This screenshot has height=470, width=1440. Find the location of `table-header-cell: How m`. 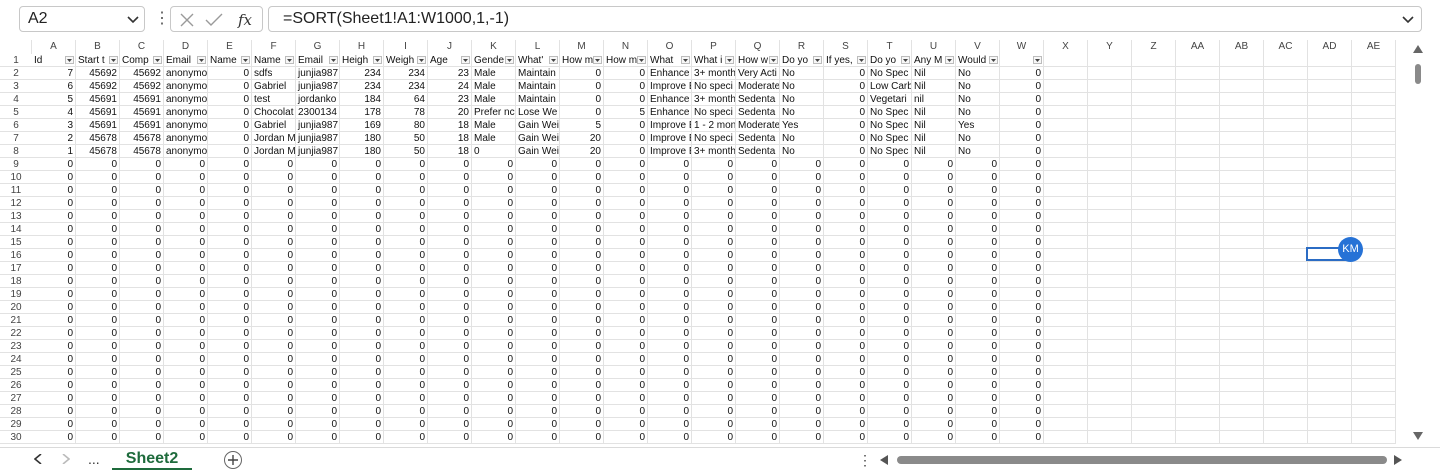

table-header-cell: How m is located at coordinates (582, 60).